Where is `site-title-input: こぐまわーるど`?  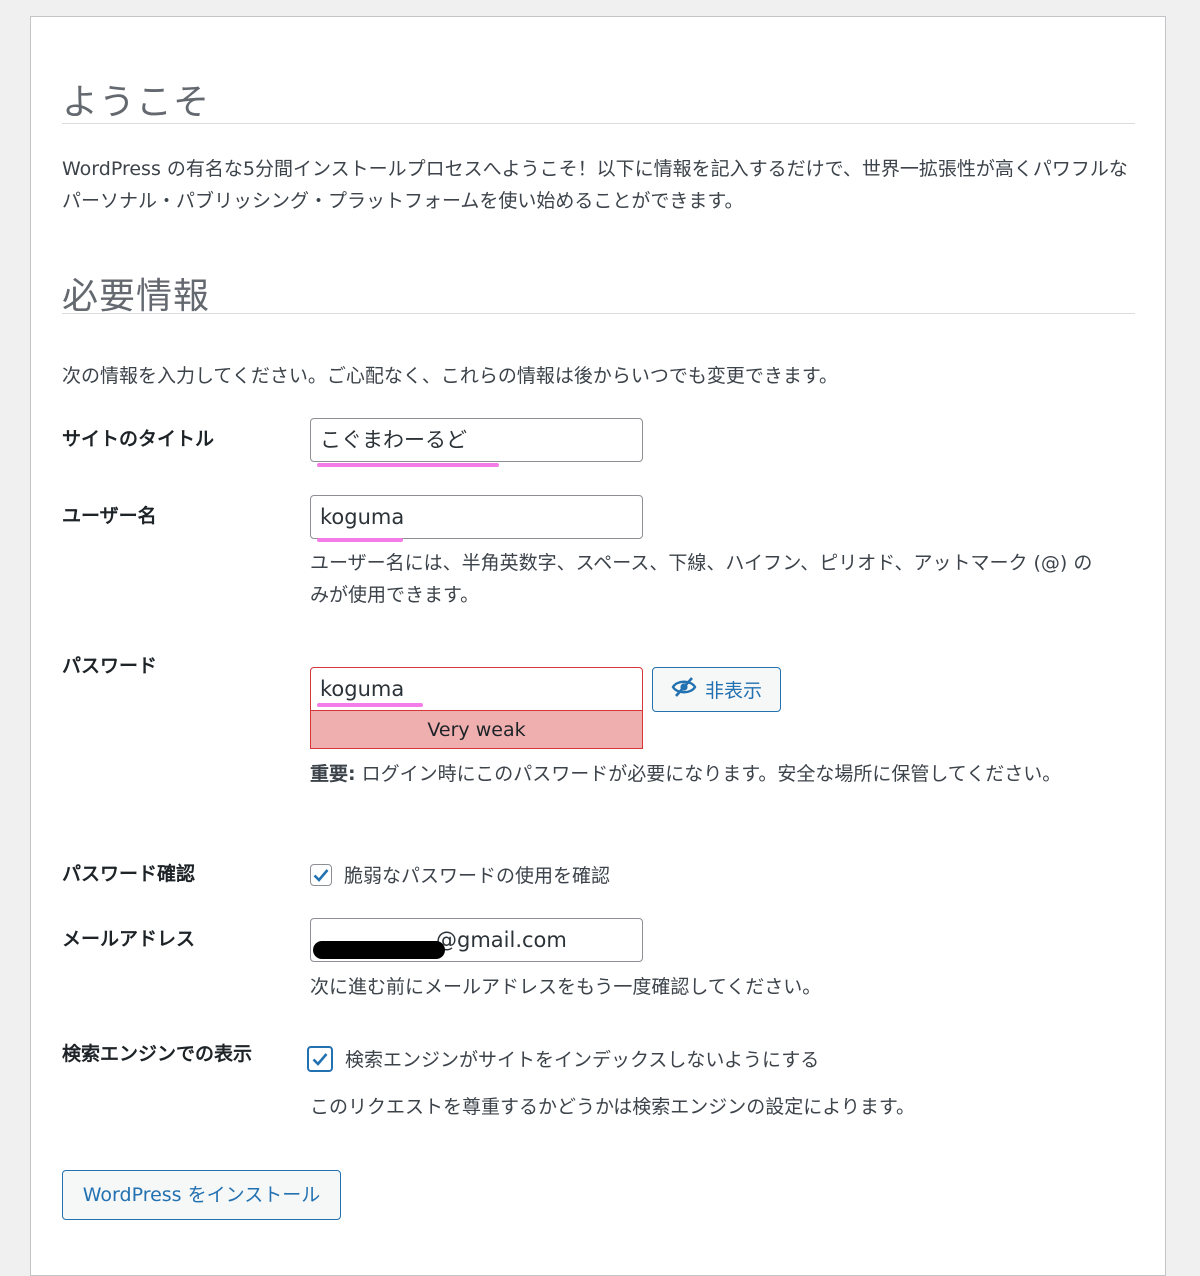 site-title-input: こぐまわーるど is located at coordinates (476, 440).